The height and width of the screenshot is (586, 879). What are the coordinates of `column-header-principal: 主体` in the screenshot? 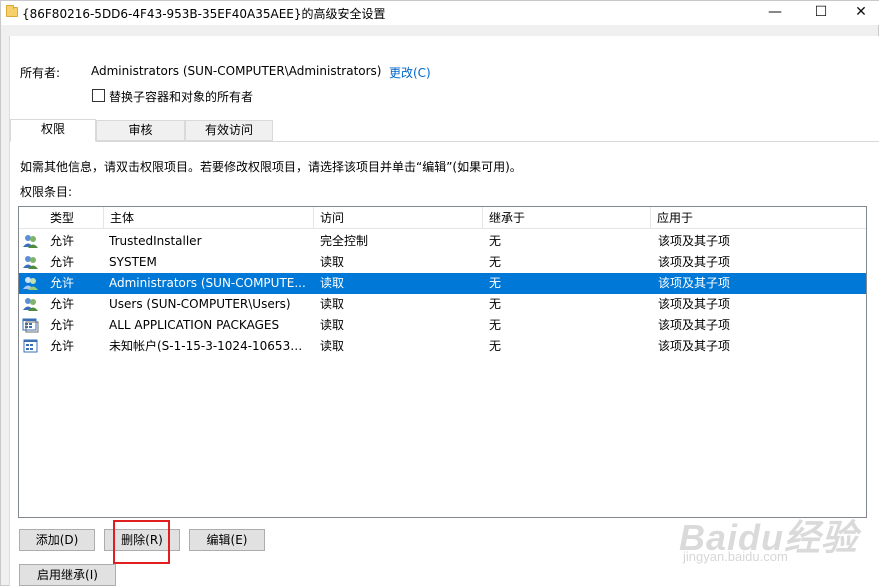 It's located at (209, 218).